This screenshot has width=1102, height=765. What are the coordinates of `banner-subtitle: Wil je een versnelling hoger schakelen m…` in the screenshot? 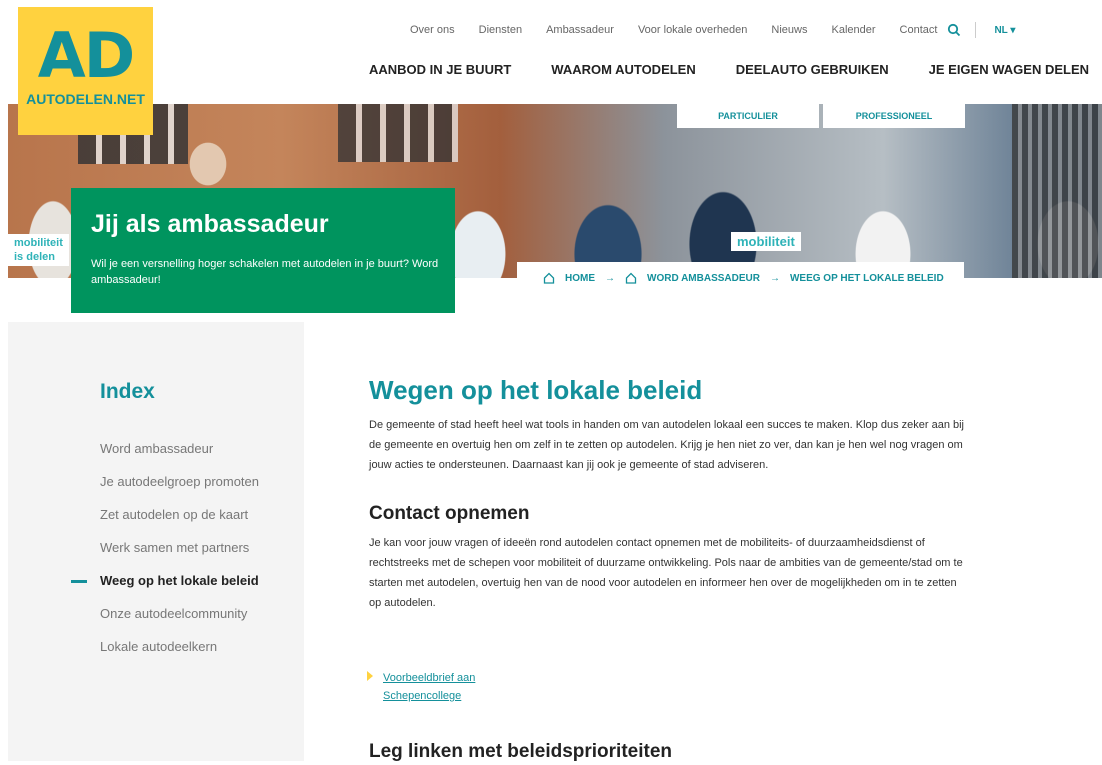 It's located at (265, 272).